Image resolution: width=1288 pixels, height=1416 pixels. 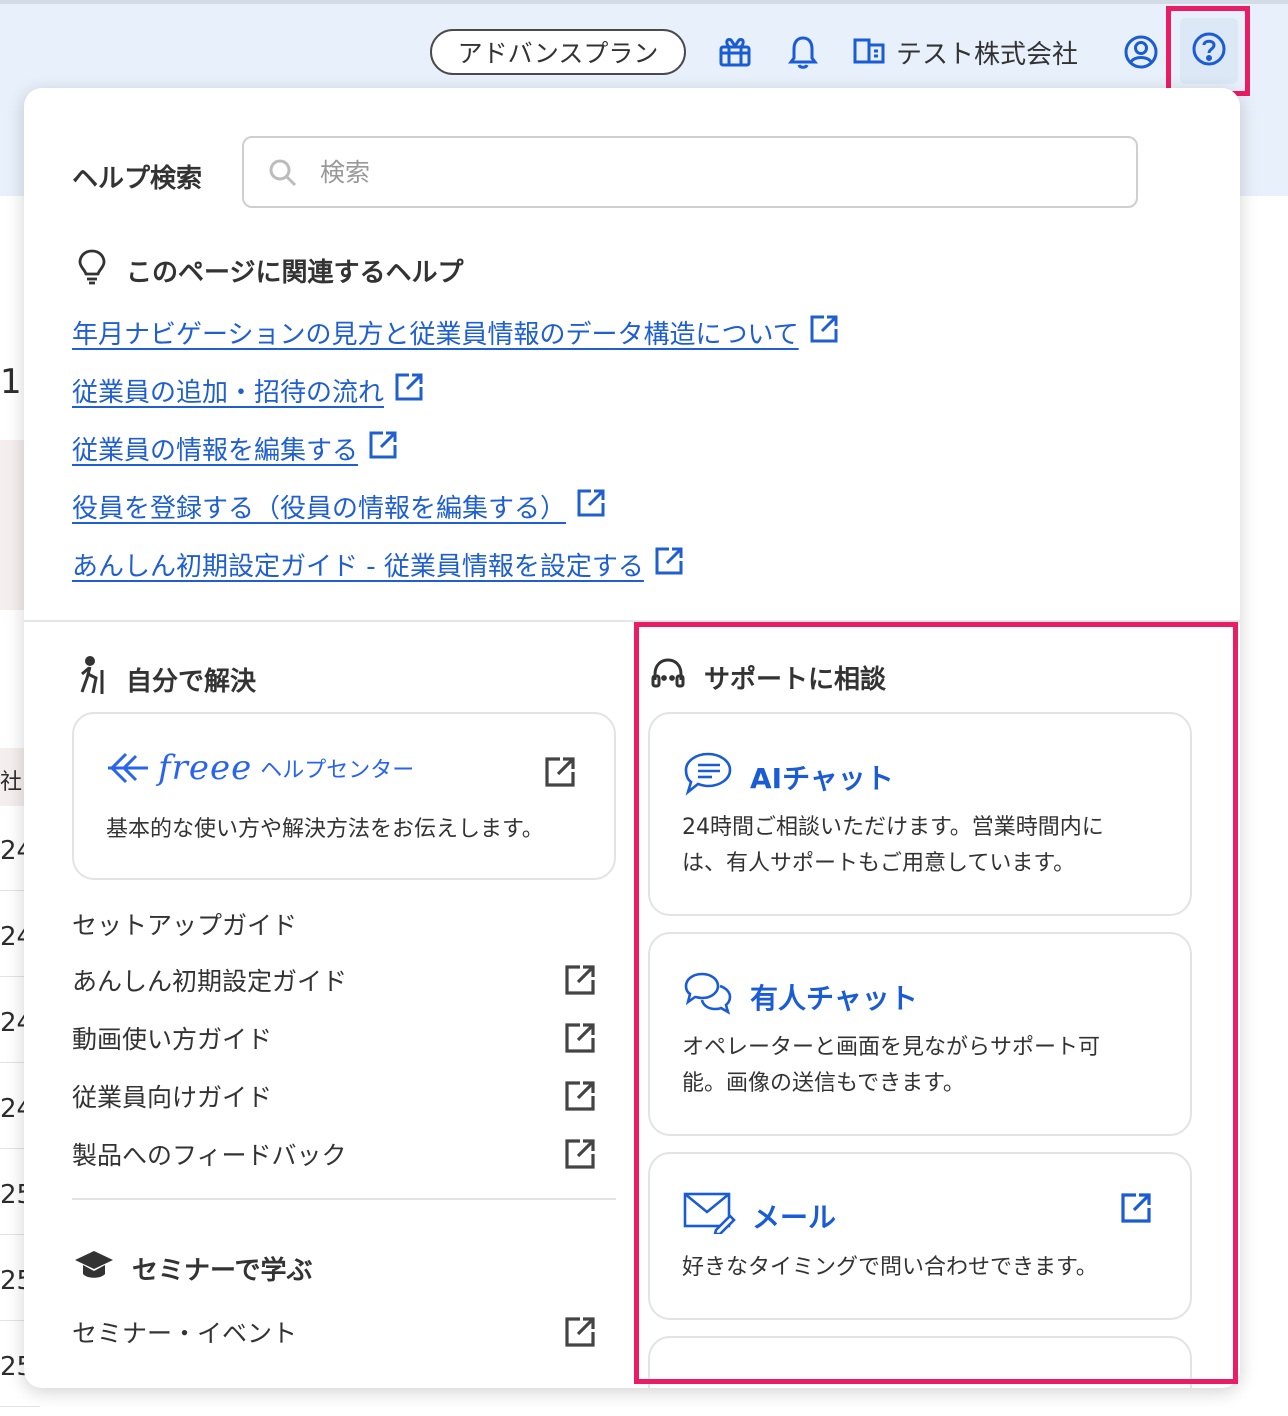 What do you see at coordinates (184, 1332) in the screenshot?
I see `seminar-event-link: セミナー・イベント` at bounding box center [184, 1332].